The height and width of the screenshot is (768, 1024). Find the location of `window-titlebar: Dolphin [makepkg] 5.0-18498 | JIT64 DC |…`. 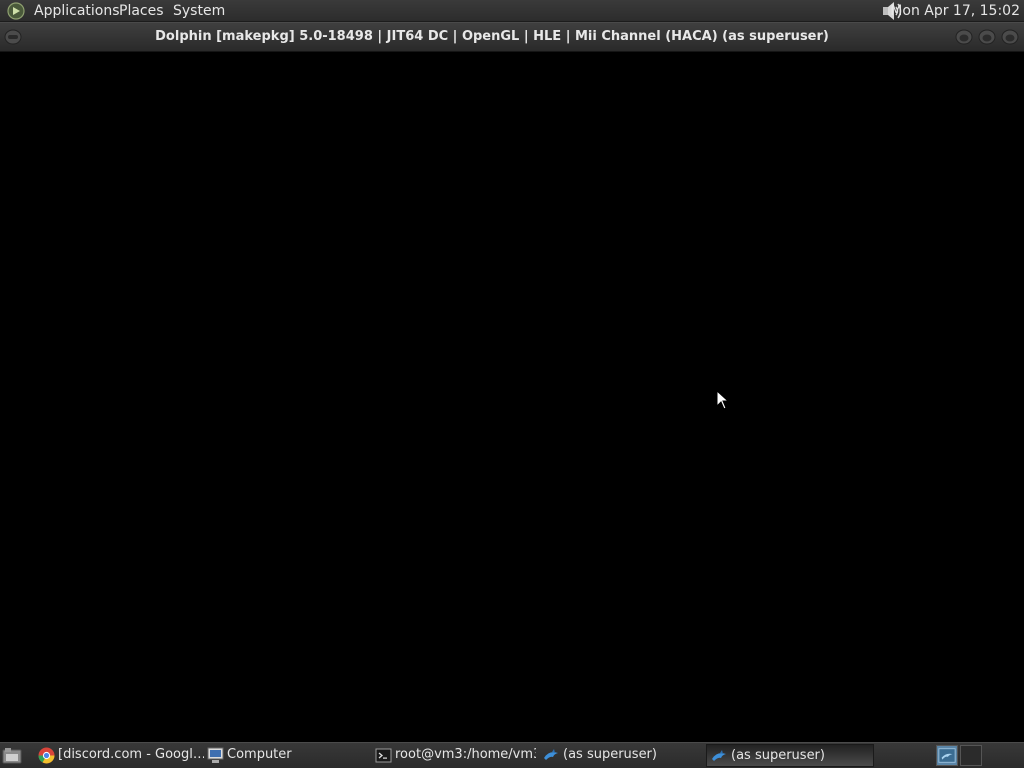

window-titlebar: Dolphin [makepkg] 5.0-18498 | JIT64 DC |… is located at coordinates (512, 37).